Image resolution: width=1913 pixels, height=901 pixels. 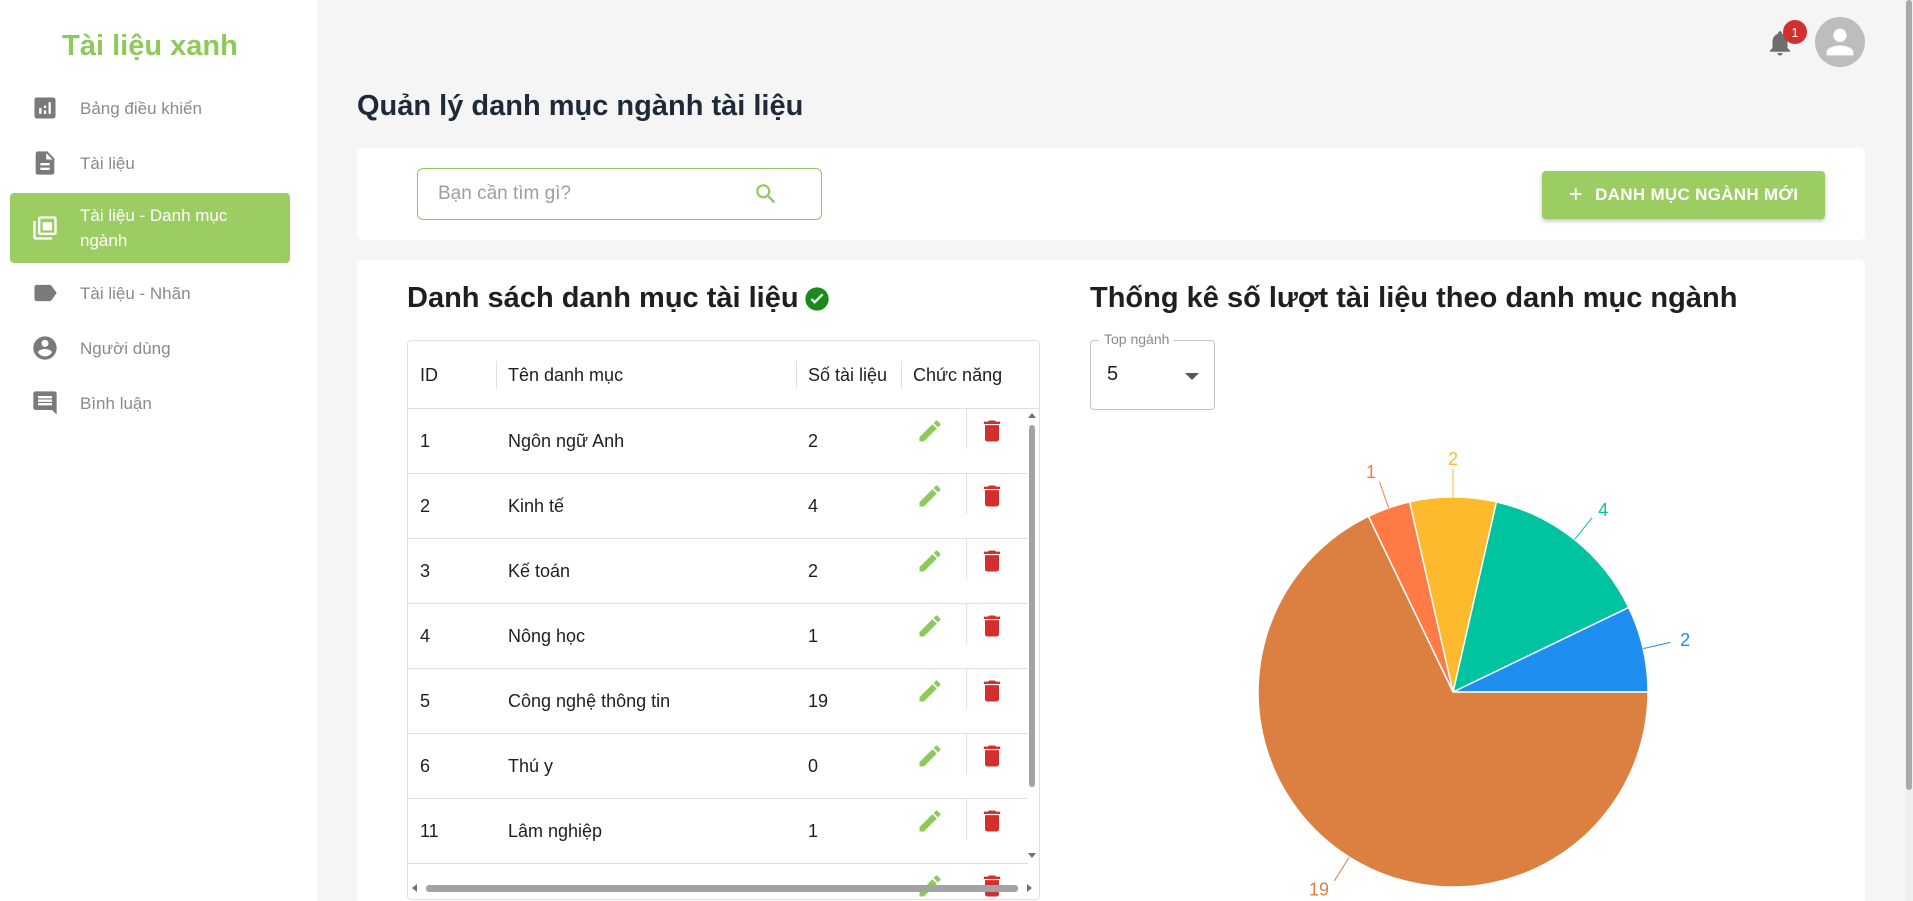 What do you see at coordinates (531, 766) in the screenshot?
I see `cell-name: Thú y` at bounding box center [531, 766].